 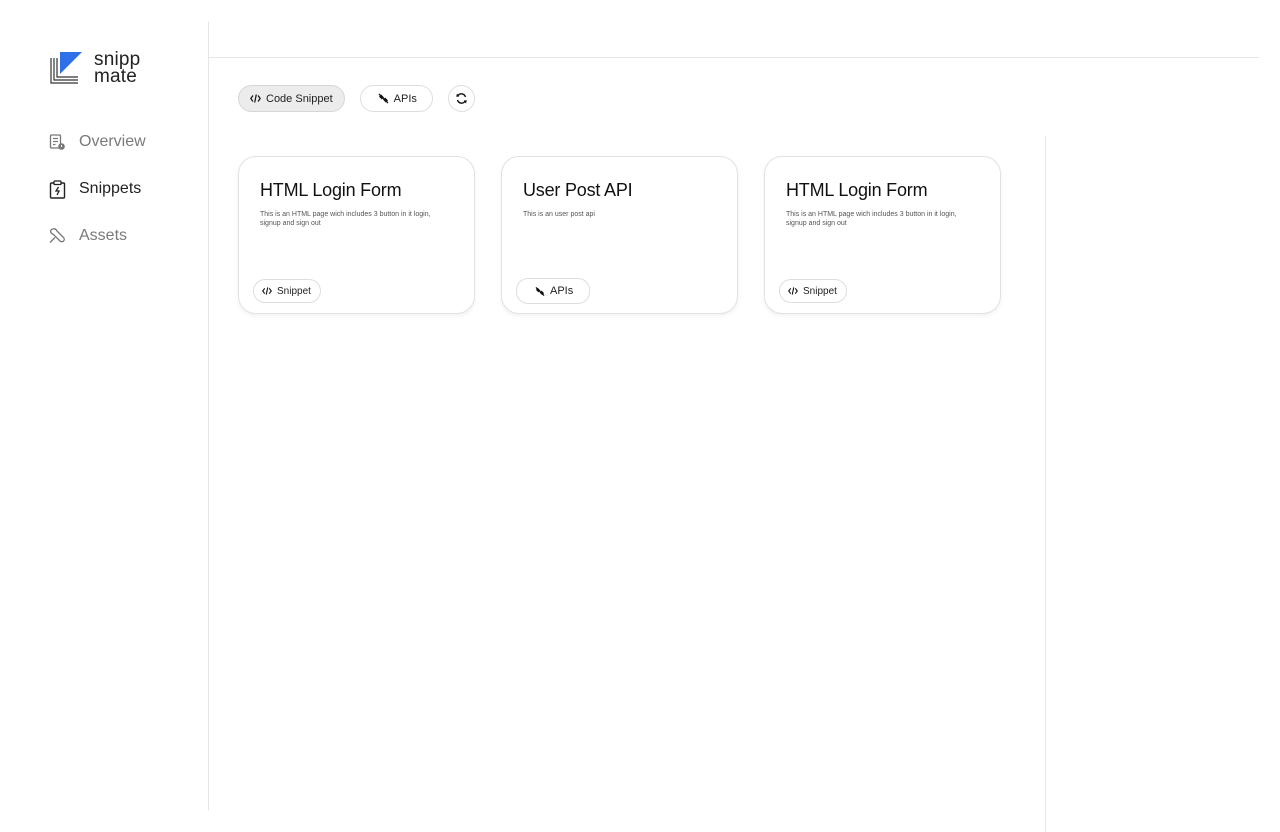 What do you see at coordinates (578, 190) in the screenshot?
I see `card-title: User Post API` at bounding box center [578, 190].